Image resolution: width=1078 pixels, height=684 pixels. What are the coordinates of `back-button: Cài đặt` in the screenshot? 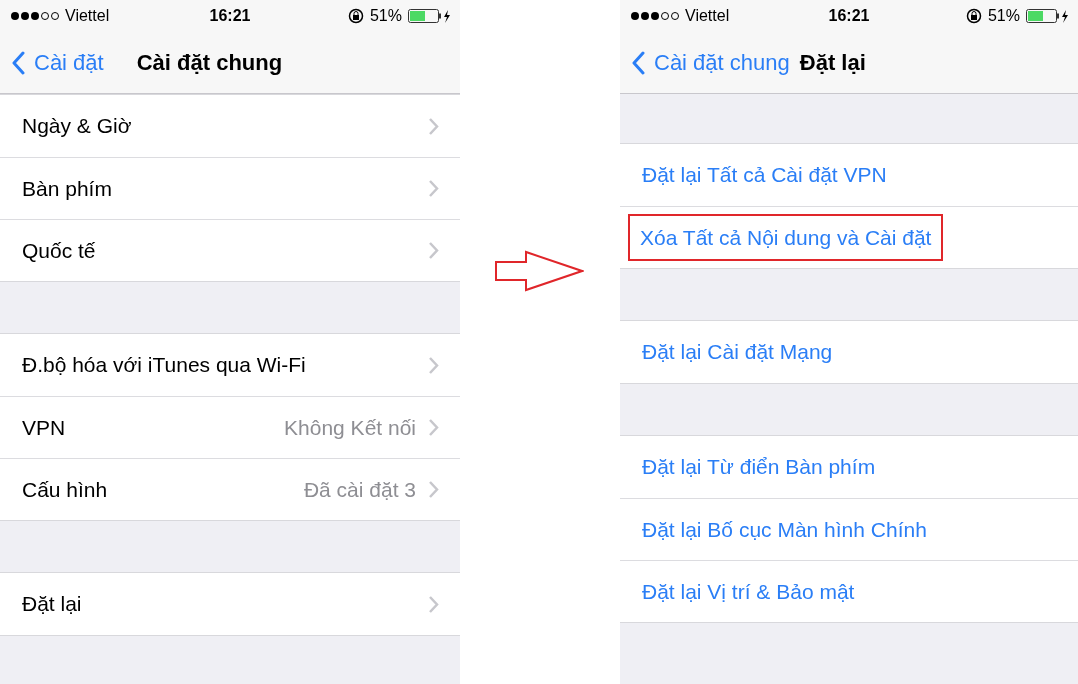 It's located at (58, 62).